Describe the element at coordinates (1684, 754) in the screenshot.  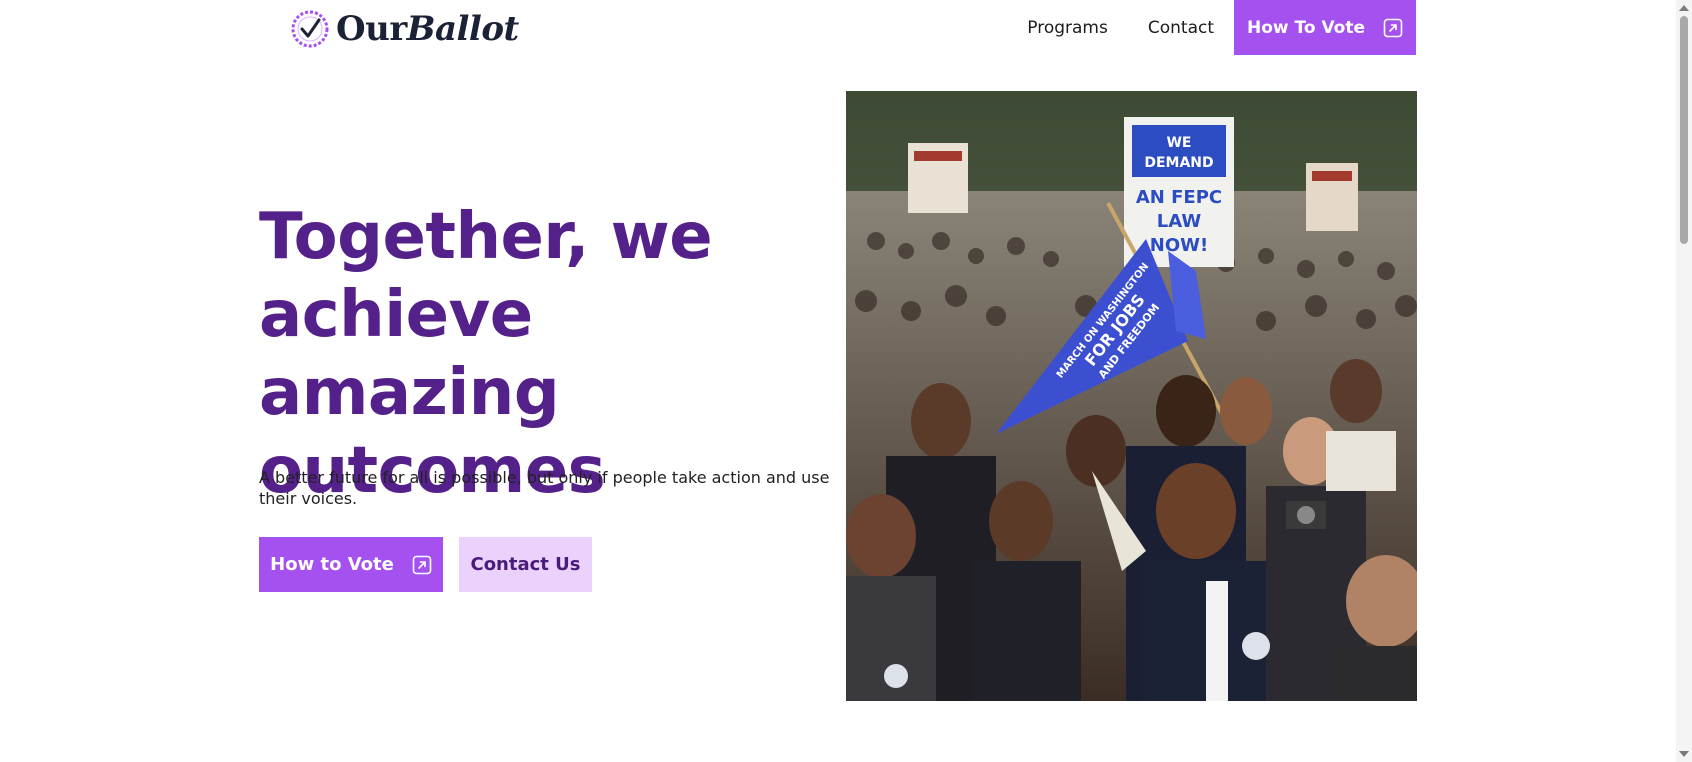
I see `scroll-down-arrow-icon` at that location.